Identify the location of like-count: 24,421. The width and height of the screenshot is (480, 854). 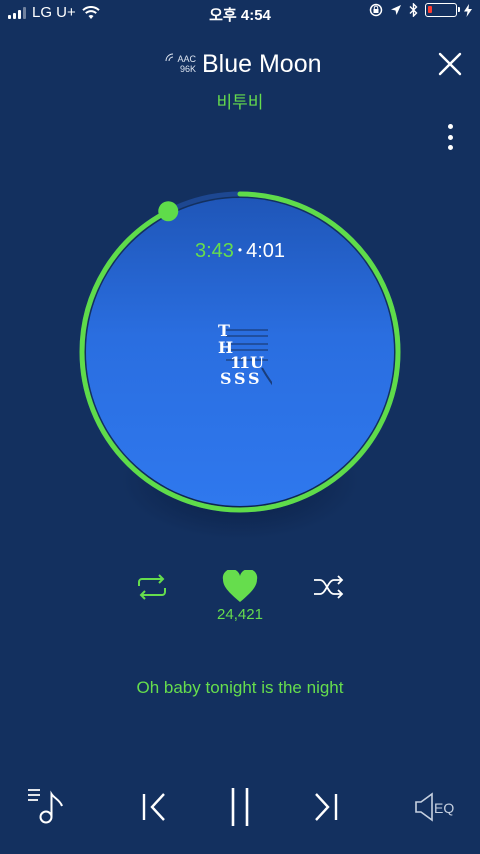
(240, 614).